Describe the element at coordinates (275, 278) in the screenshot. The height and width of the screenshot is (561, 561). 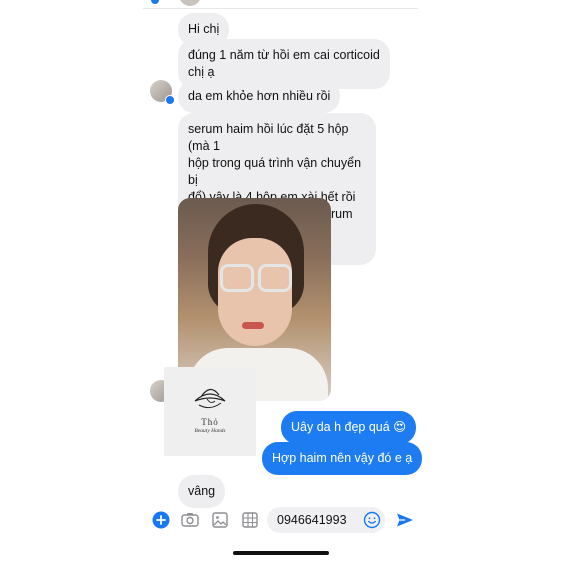
I see `photo-glasses-right` at that location.